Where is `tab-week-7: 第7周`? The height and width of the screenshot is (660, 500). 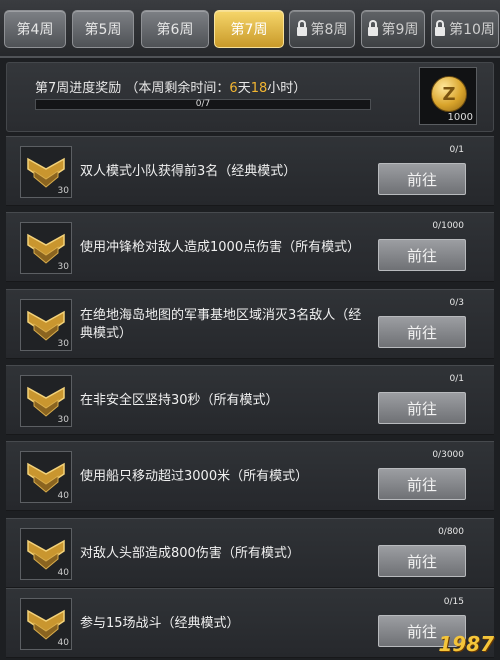 tab-week-7: 第7周 is located at coordinates (249, 29).